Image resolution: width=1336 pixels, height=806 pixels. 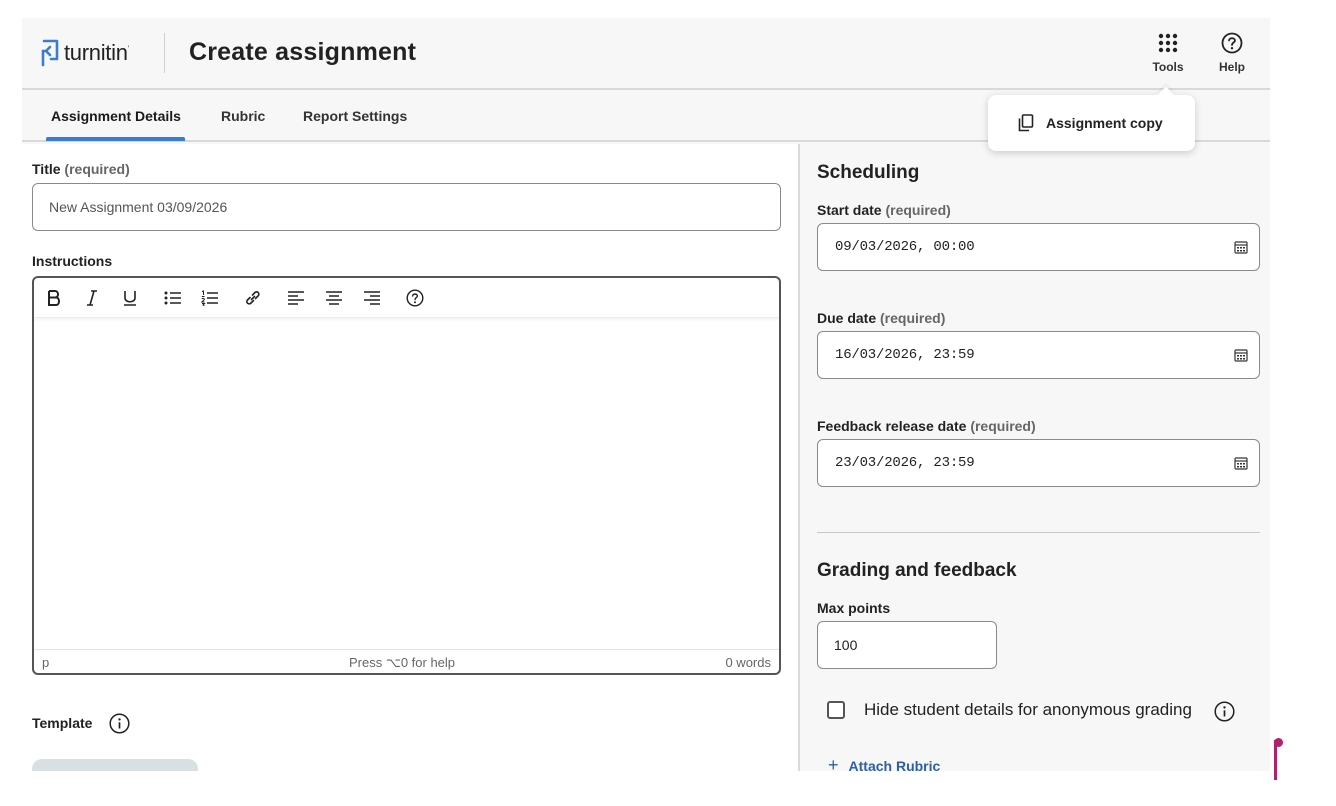 I want to click on anonymous-grading-checkbox, so click(x=836, y=710).